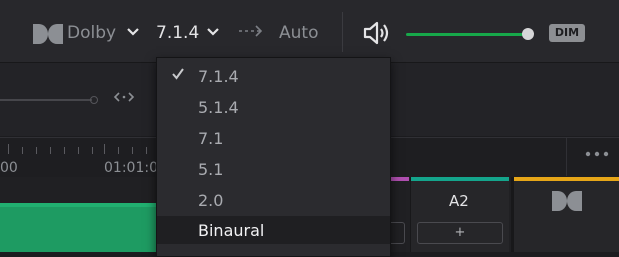 The width and height of the screenshot is (619, 257). Describe the element at coordinates (273, 76) in the screenshot. I see `menu-item-7-1-4: 7.1.4` at that location.